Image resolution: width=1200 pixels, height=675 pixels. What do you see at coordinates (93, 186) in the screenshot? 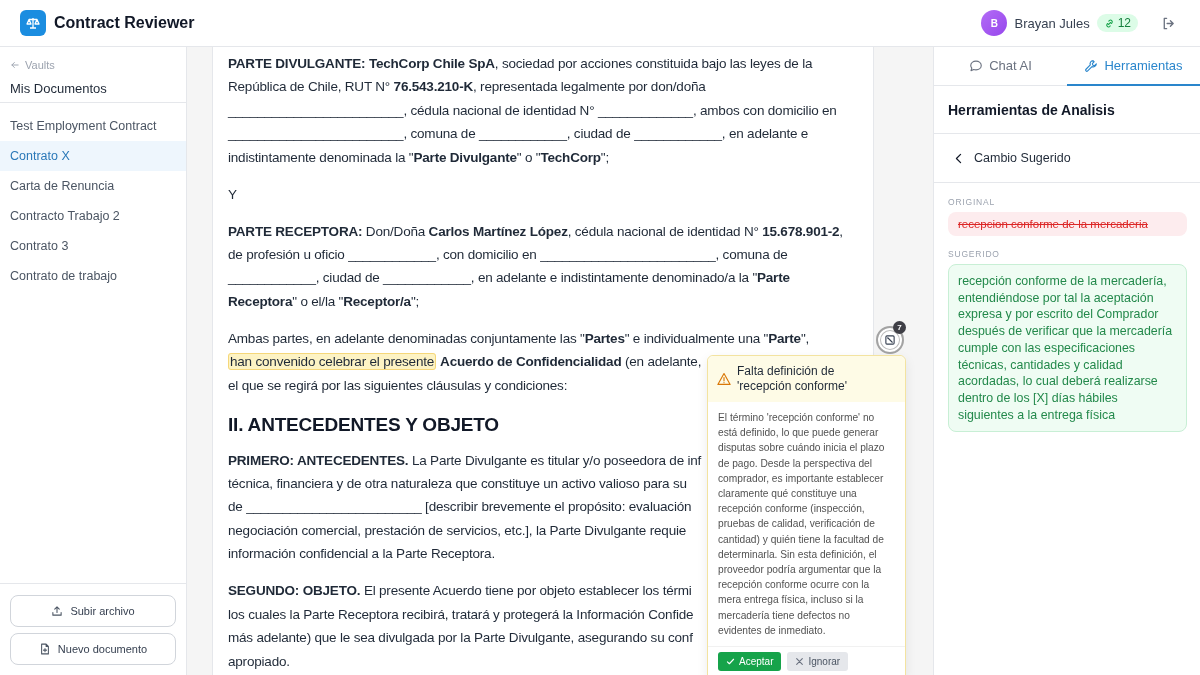
I see `document-item: Carta de Renuncia` at bounding box center [93, 186].